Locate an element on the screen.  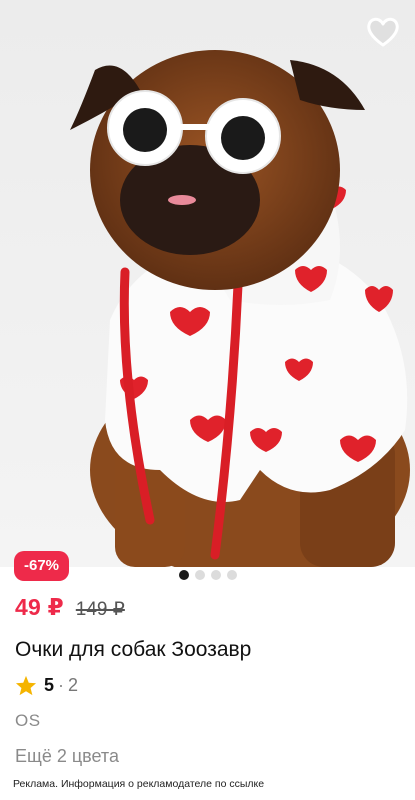
current-price: 49 ₽ is located at coordinates (39, 607).